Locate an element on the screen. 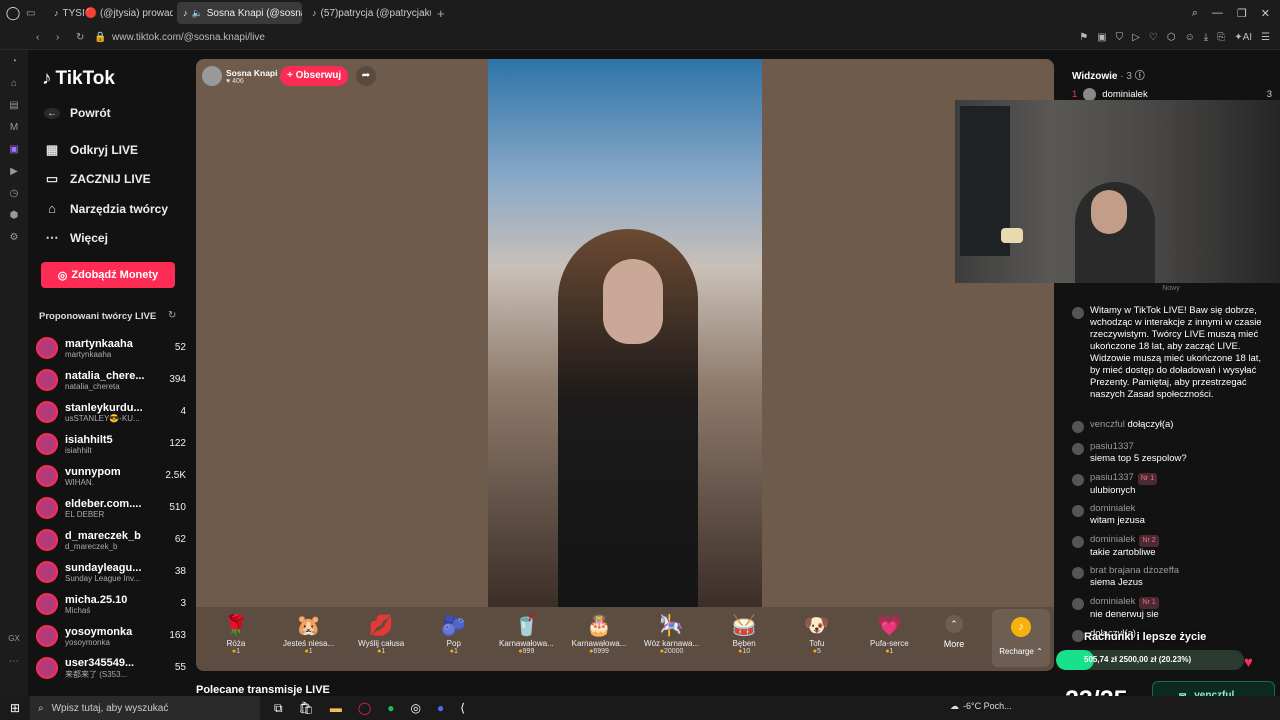  reload-icon: ↻ is located at coordinates (85, 37).